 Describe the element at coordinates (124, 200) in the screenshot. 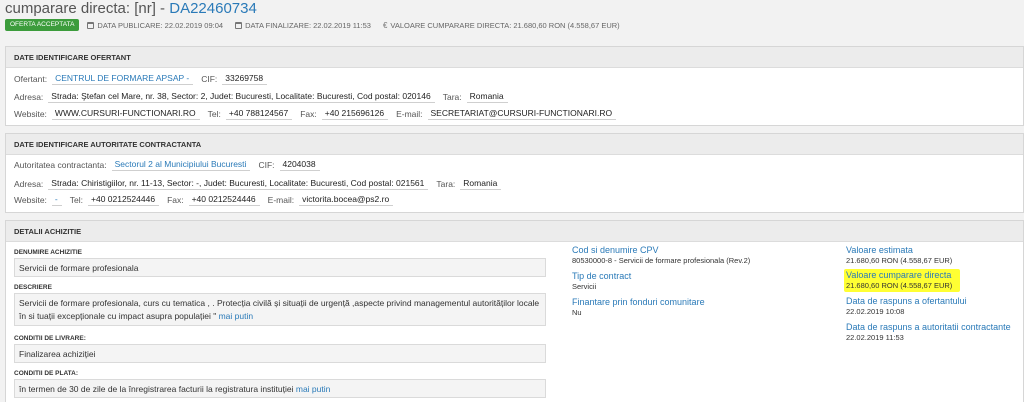

I see `tel-value: +40 0212524446` at that location.